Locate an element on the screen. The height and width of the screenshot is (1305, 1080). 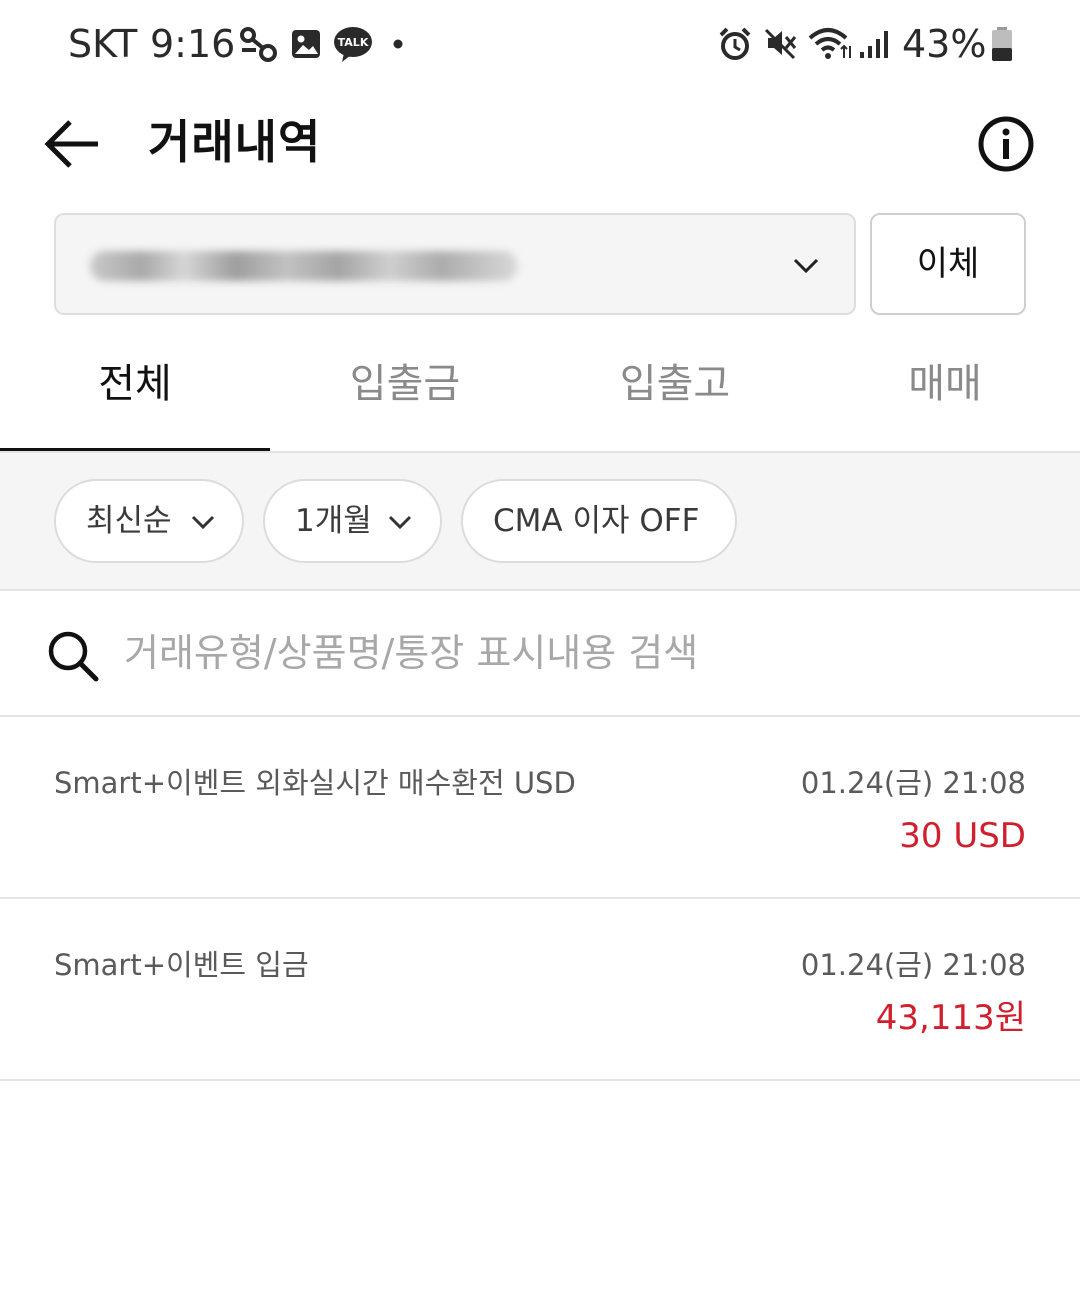
wifi-icon is located at coordinates (829, 43).